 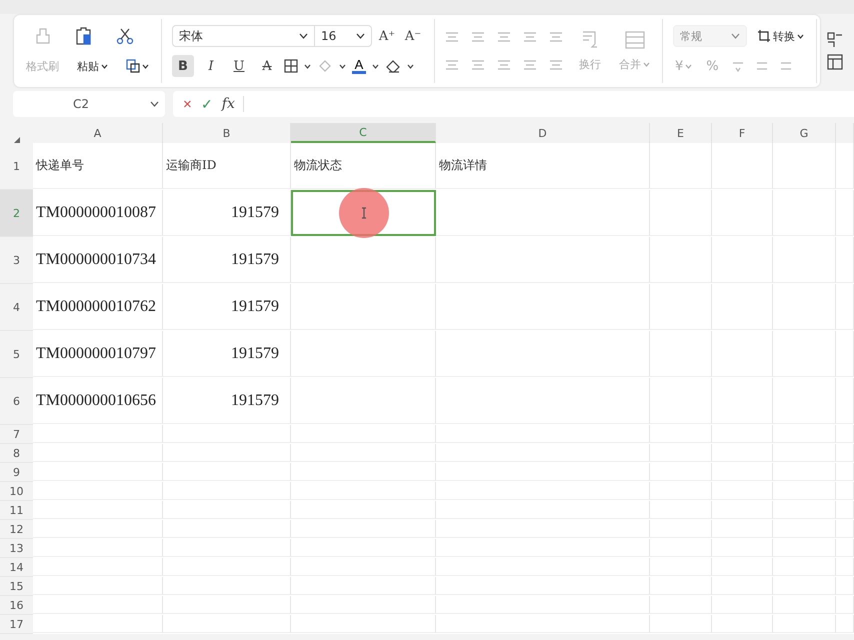 What do you see at coordinates (16, 472) in the screenshot?
I see `row-header: 9` at bounding box center [16, 472].